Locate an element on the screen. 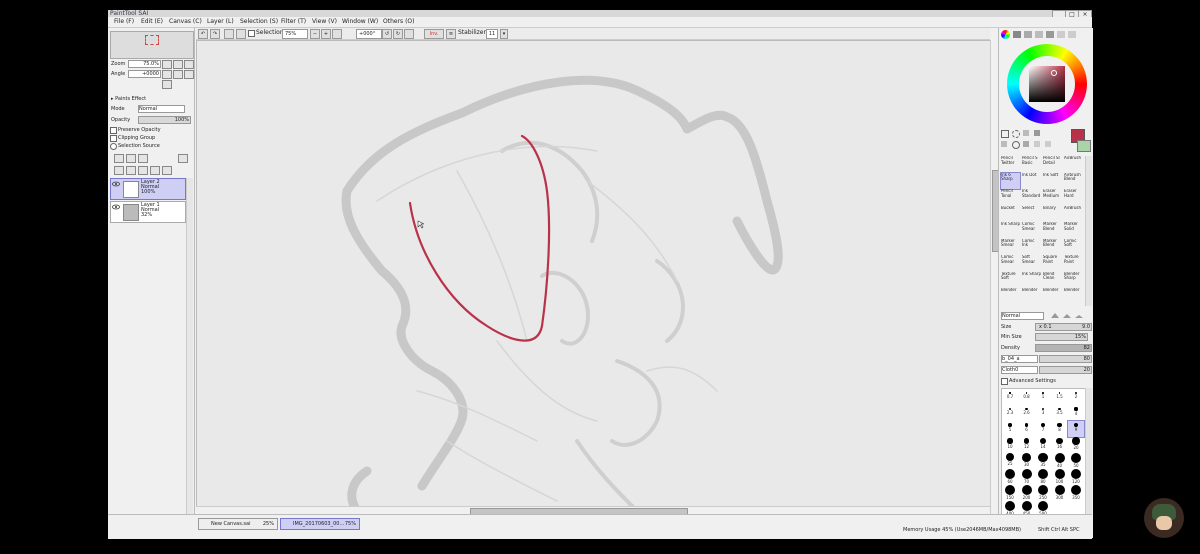 The image size is (1200, 554). swatches-tab-icon is located at coordinates (1039, 34).